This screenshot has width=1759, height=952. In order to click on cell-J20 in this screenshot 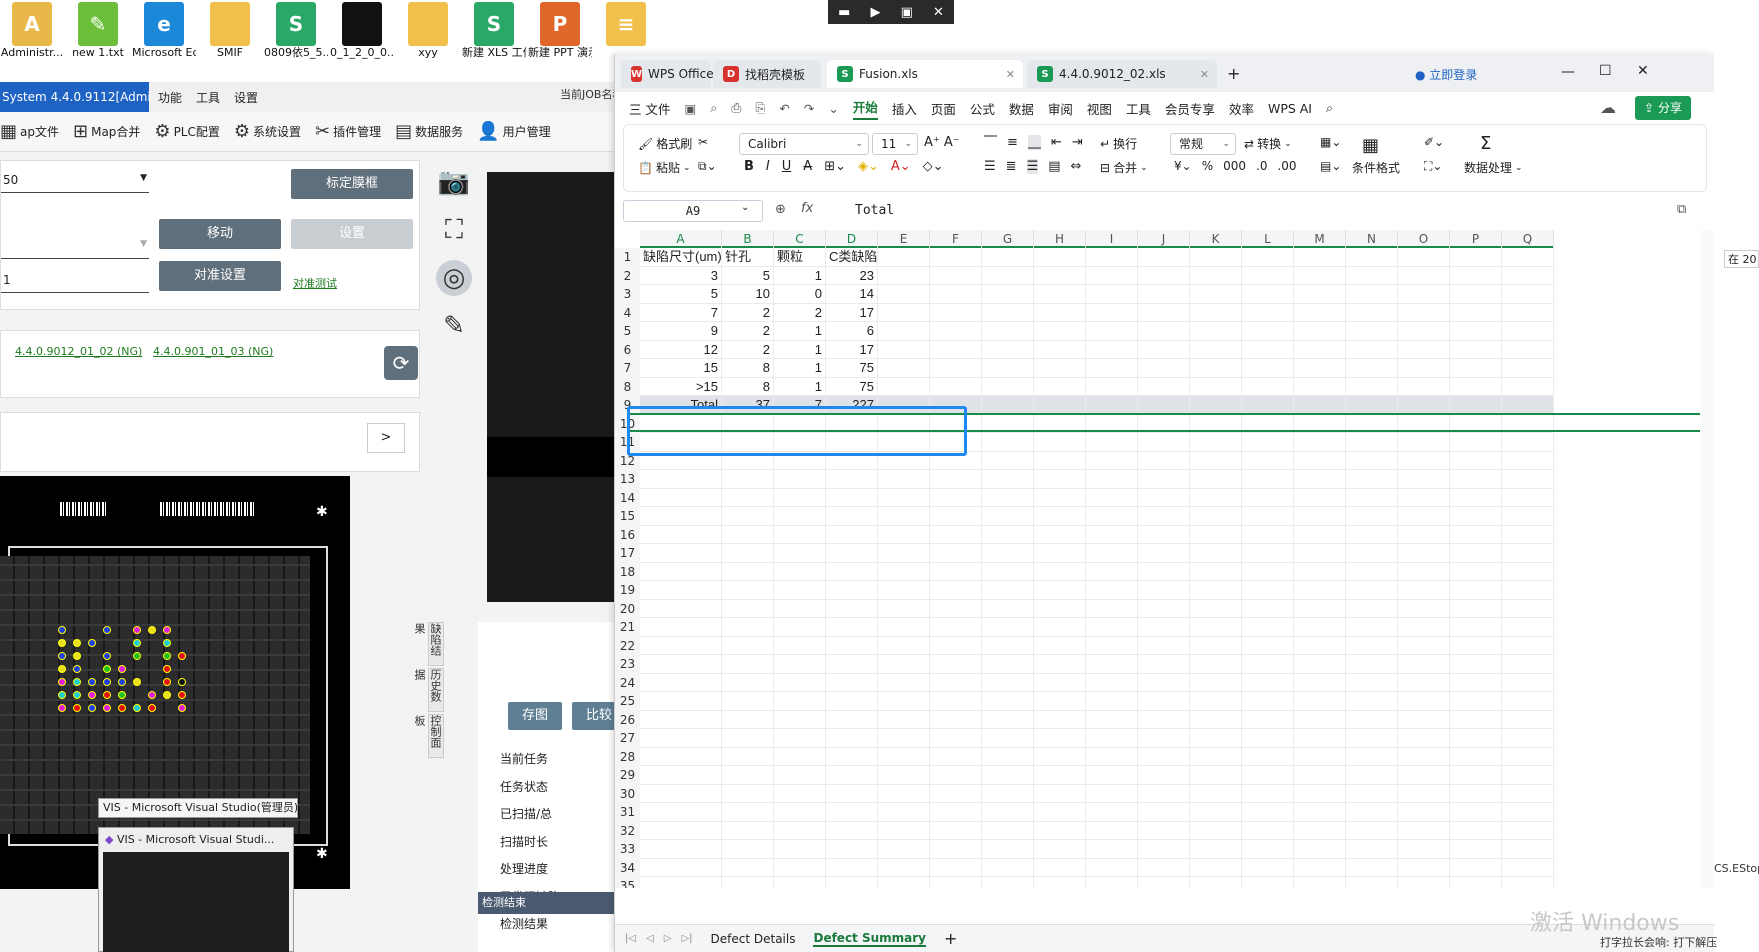, I will do `click(1164, 608)`.